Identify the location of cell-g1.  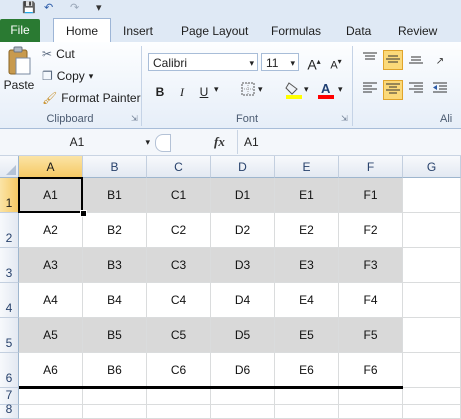
(432, 195).